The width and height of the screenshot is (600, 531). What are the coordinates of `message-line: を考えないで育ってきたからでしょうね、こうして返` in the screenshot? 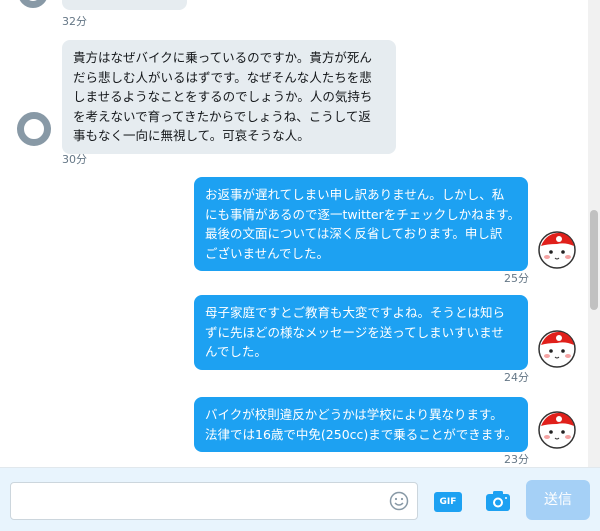 It's located at (222, 116).